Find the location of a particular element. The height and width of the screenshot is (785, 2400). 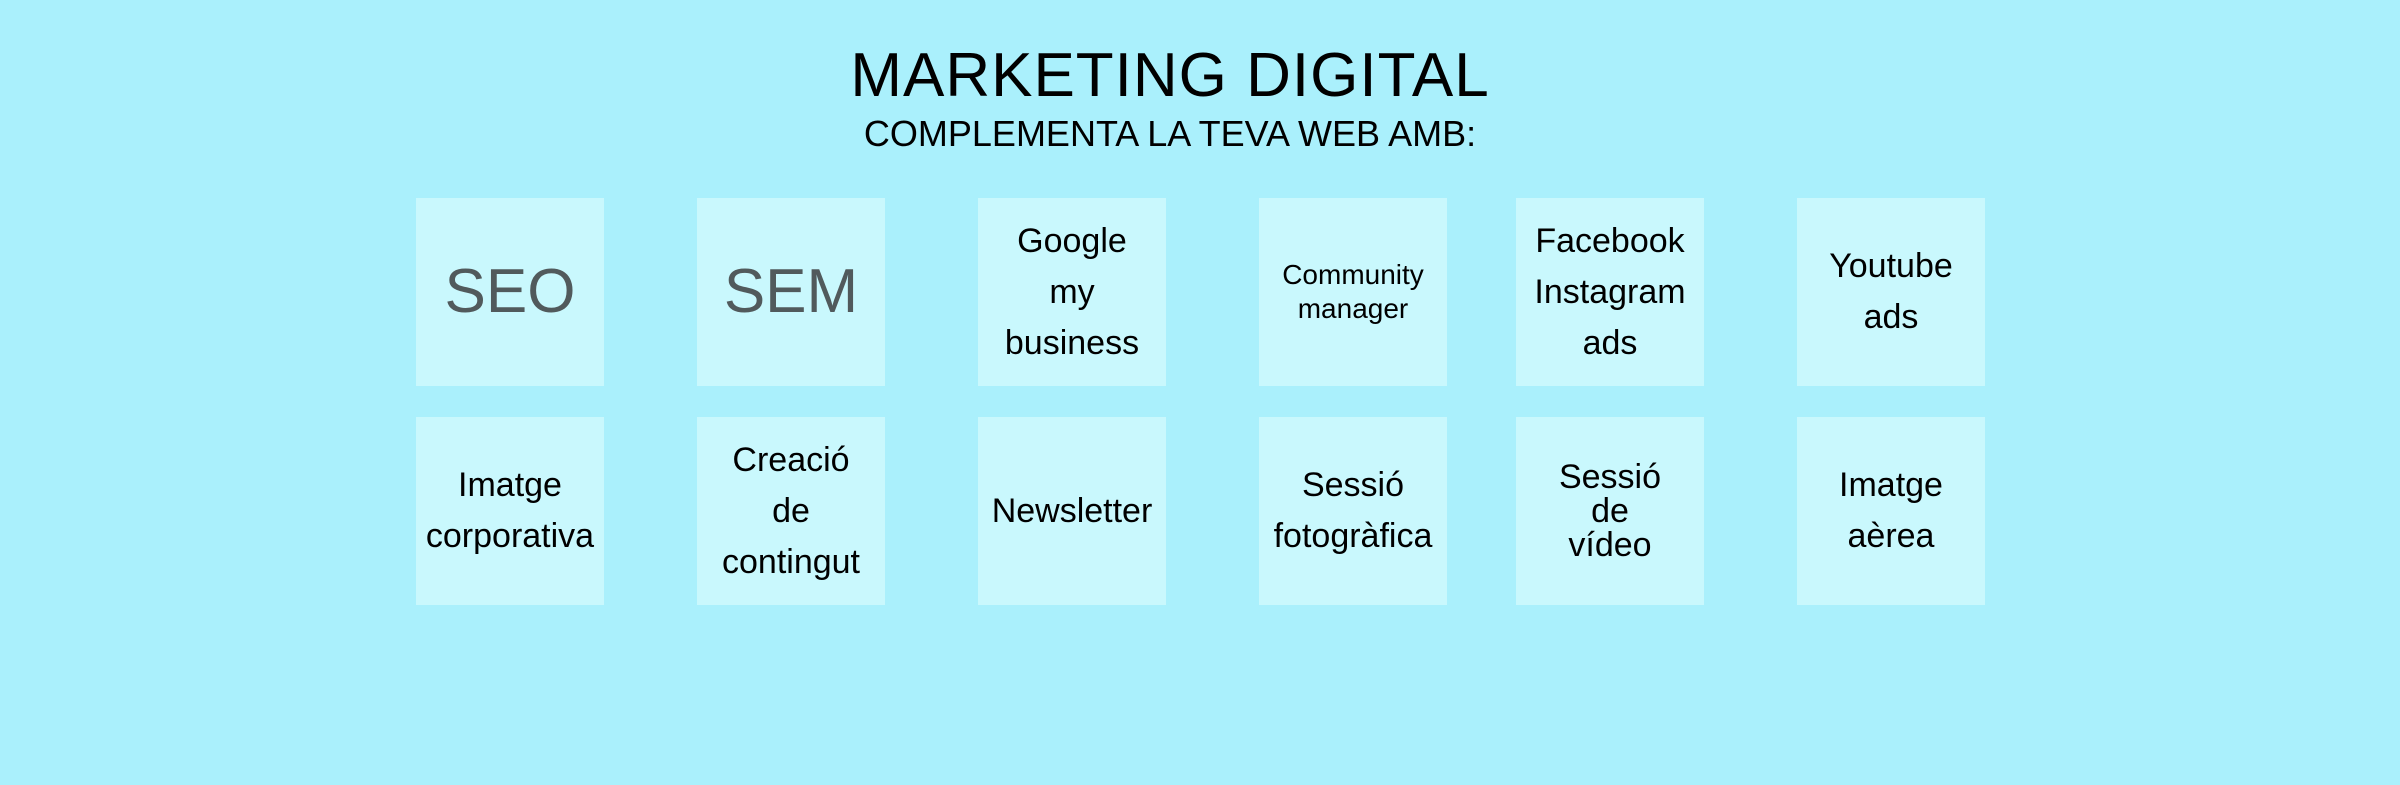

service-label: SEM is located at coordinates (791, 291).